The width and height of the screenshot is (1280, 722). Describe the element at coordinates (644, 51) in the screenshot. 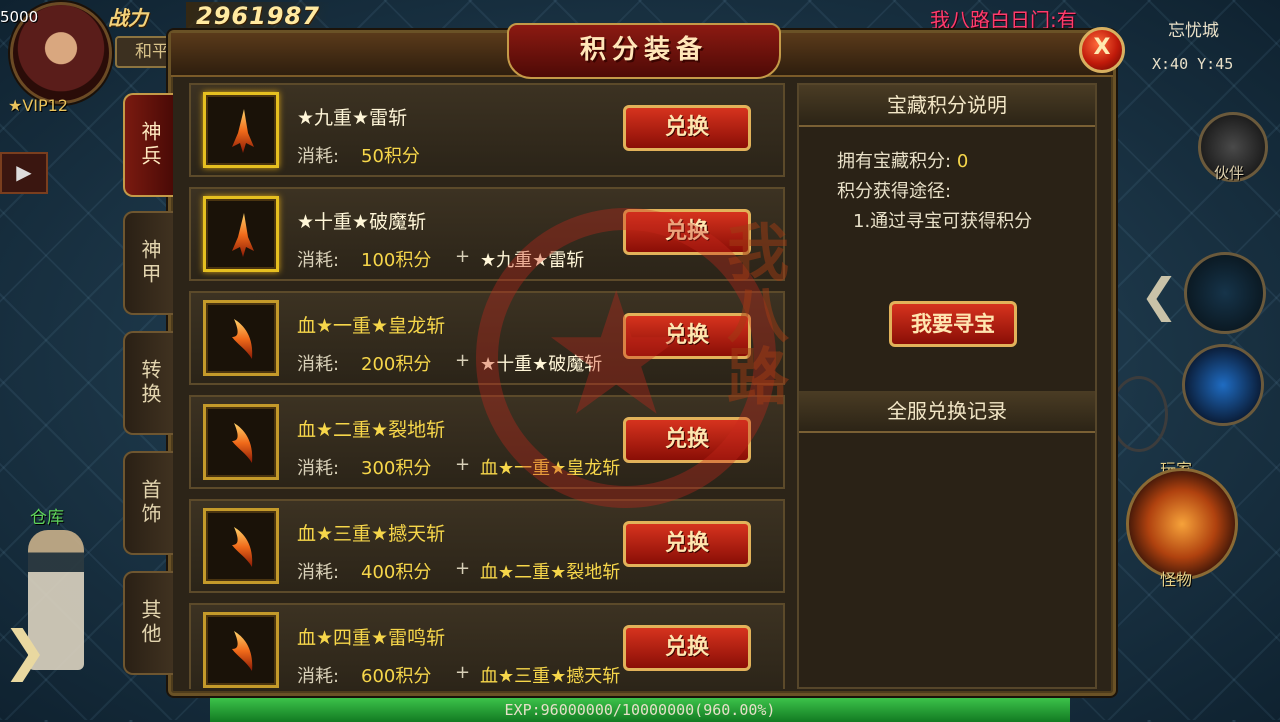

I see `dialog-title: 积分装备` at that location.